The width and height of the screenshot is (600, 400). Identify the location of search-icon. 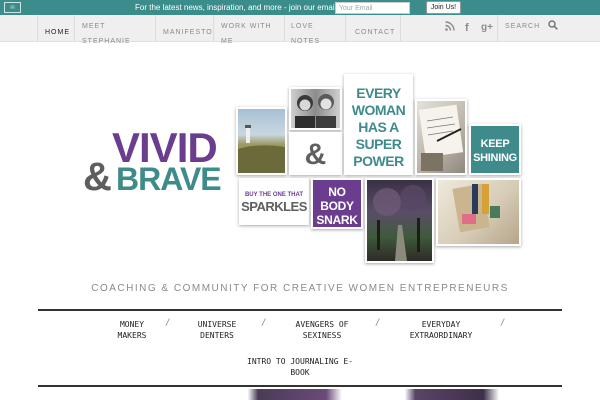
(553, 27).